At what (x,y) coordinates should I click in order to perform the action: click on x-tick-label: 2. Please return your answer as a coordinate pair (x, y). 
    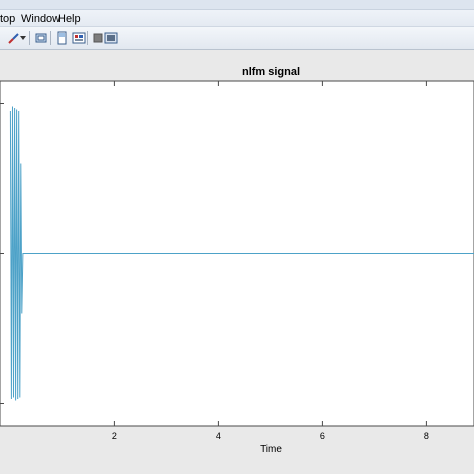
    Looking at the image, I should click on (114, 436).